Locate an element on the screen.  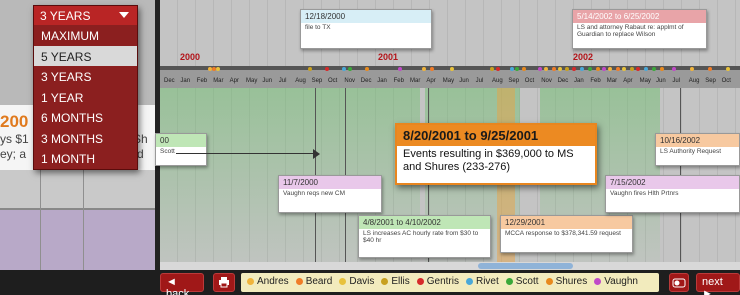
legend-item: Davis is located at coordinates (356, 281).